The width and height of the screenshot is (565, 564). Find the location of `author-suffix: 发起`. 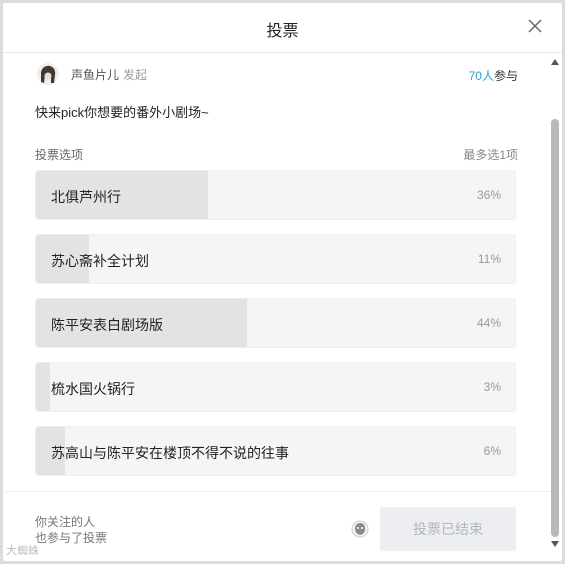

author-suffix: 发起 is located at coordinates (135, 74).